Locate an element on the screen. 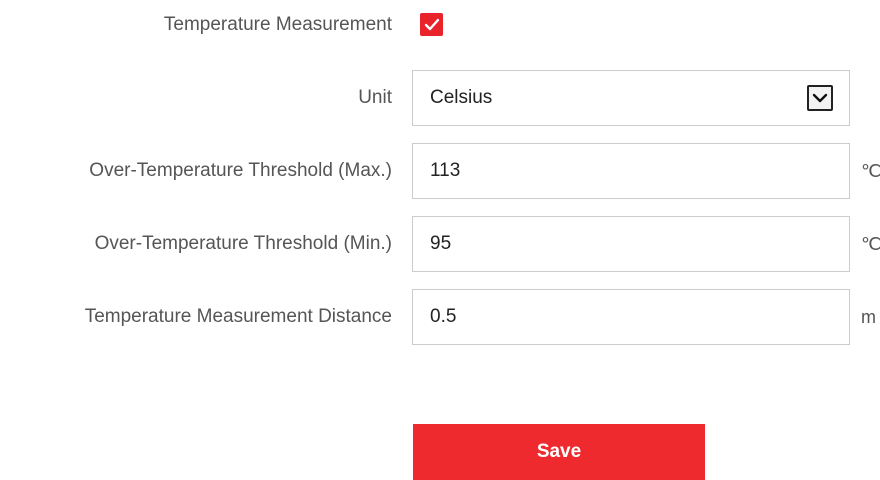 This screenshot has height=480, width=880. unit-select: Celsius is located at coordinates (631, 98).